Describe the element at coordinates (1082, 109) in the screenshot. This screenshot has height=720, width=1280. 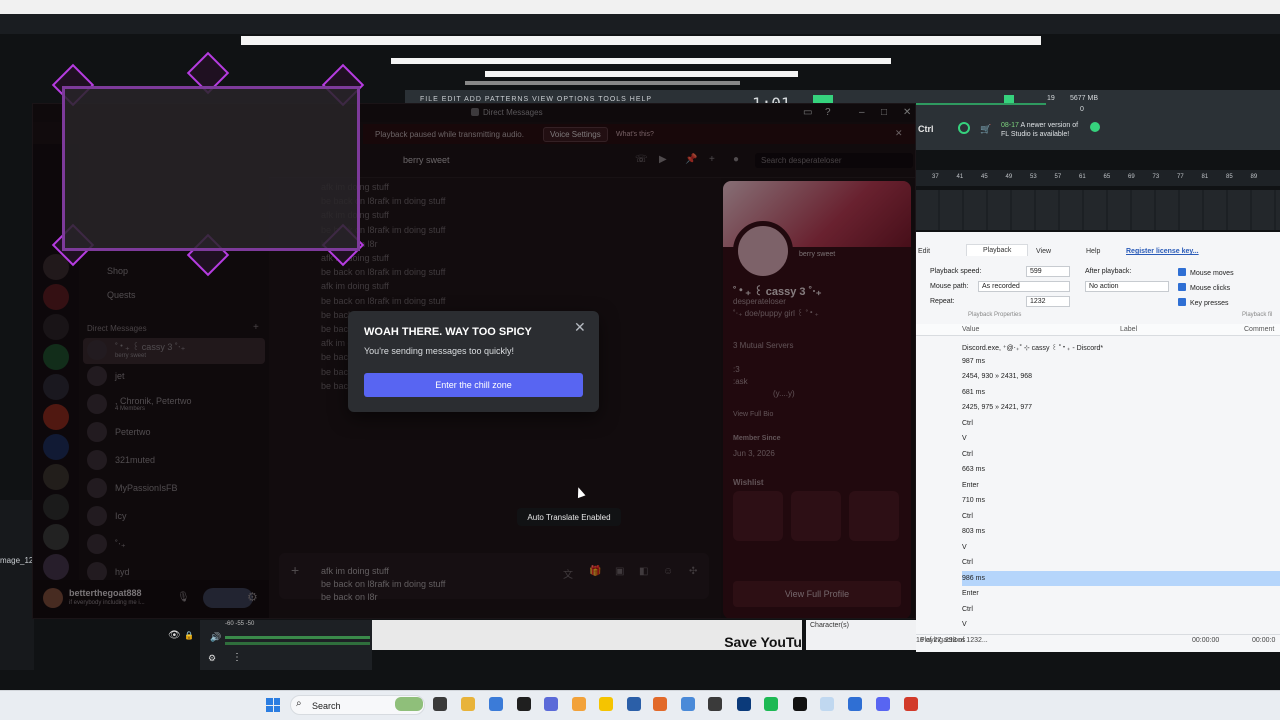
I see `fl-zero-value: 0` at that location.